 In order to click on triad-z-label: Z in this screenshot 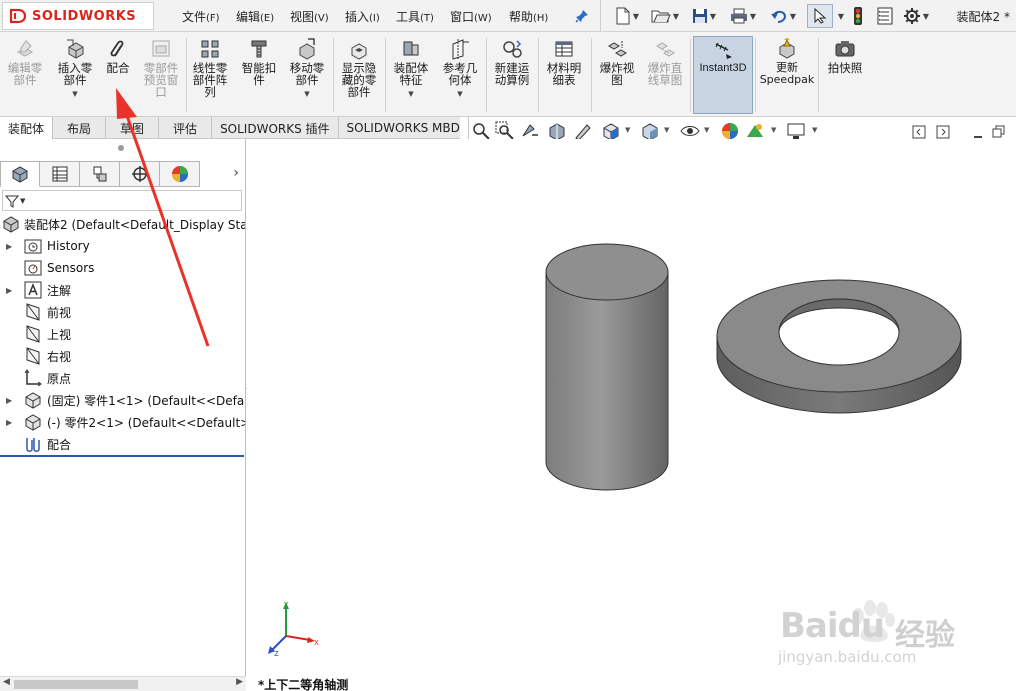, I will do `click(276, 654)`.